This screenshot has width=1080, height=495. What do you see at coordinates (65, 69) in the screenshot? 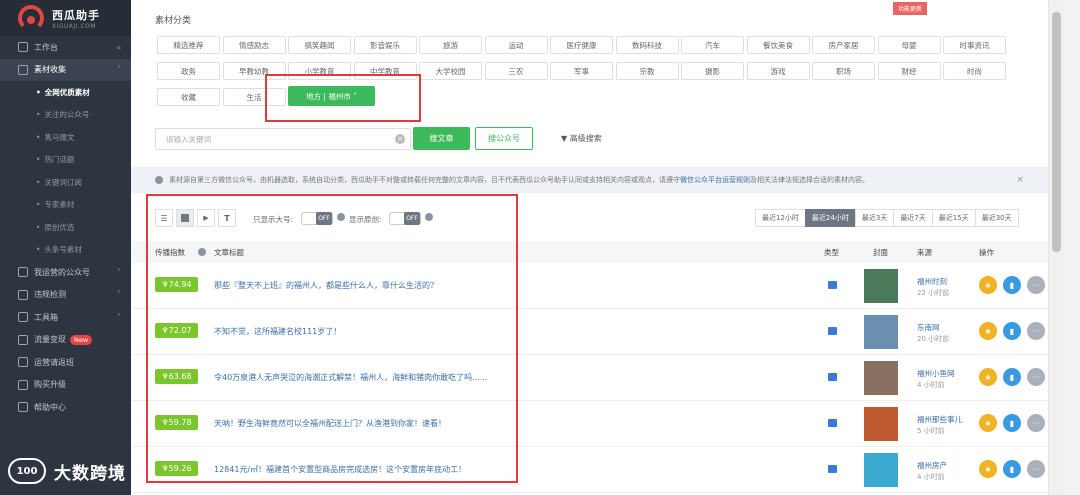
I see `sidebar-item-material: 素材收集 ˄` at bounding box center [65, 69].